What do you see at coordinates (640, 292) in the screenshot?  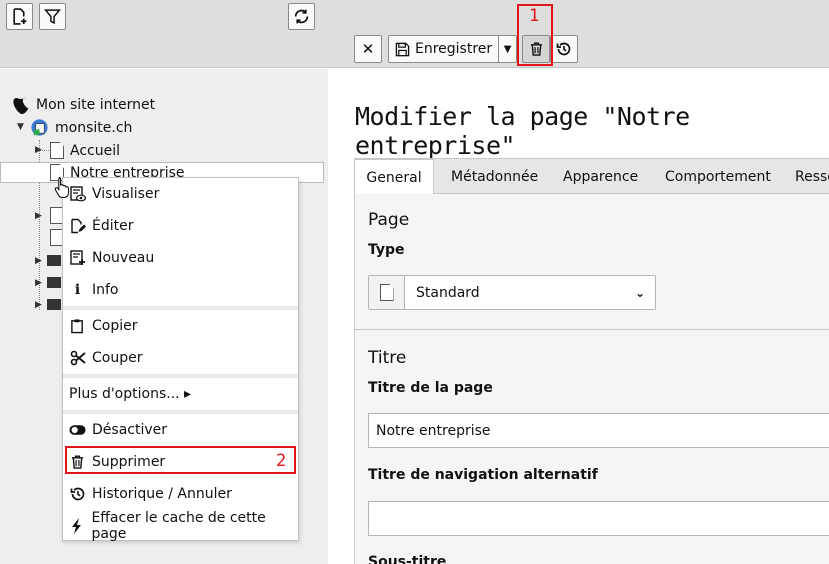 I see `chevron-down-icon: ⌄` at bounding box center [640, 292].